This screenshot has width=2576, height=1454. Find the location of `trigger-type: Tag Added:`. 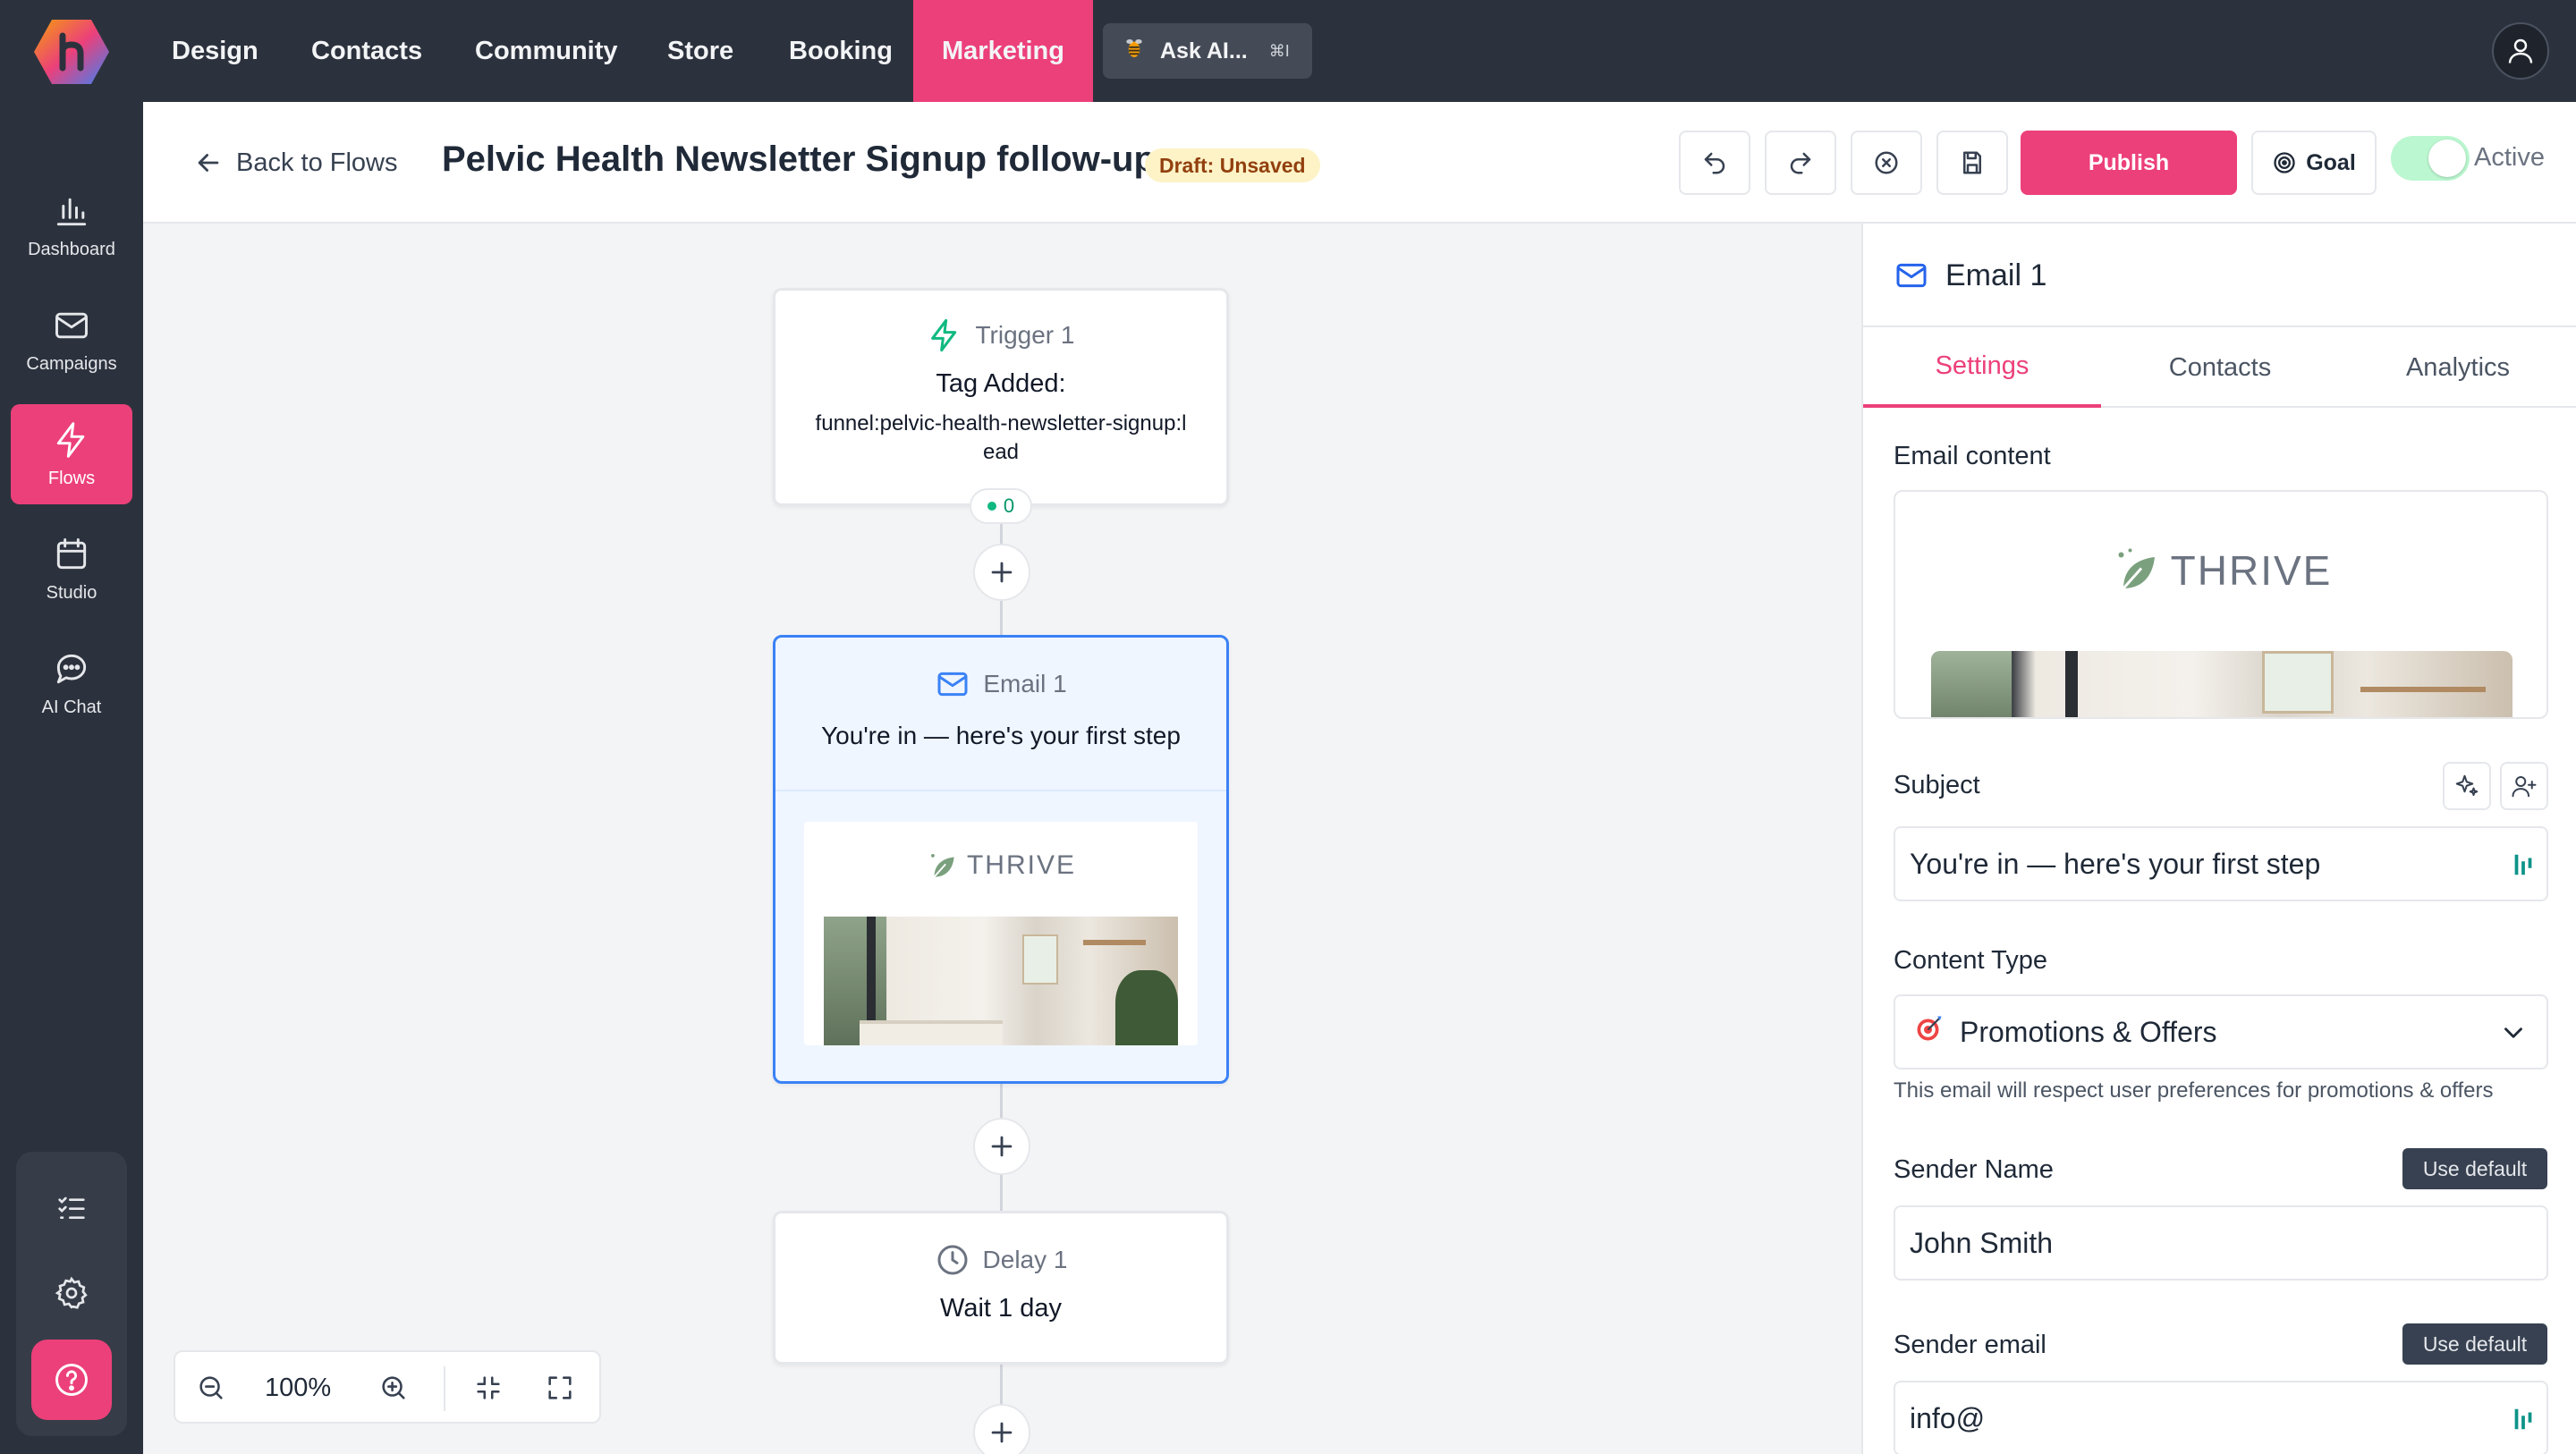

trigger-type: Tag Added: is located at coordinates (1001, 384).